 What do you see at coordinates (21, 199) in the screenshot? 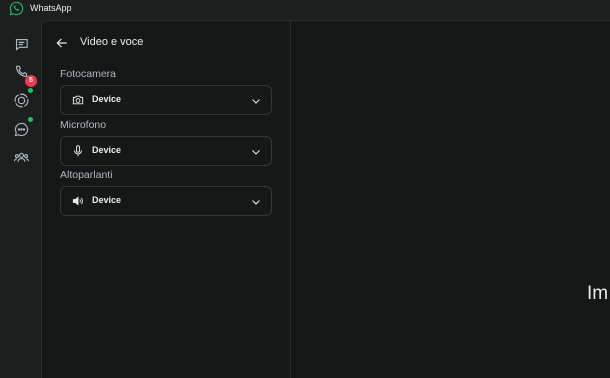
I see `nav-rail: 5` at bounding box center [21, 199].